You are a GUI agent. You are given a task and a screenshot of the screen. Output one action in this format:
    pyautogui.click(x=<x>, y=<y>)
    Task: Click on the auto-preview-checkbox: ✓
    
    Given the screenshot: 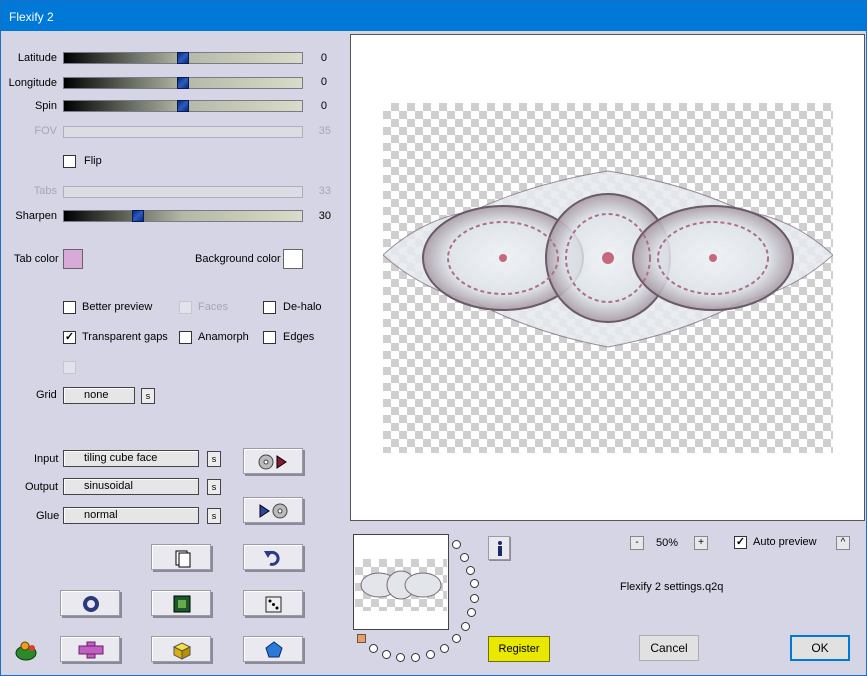 What is the action you would take?
    pyautogui.click(x=740, y=542)
    